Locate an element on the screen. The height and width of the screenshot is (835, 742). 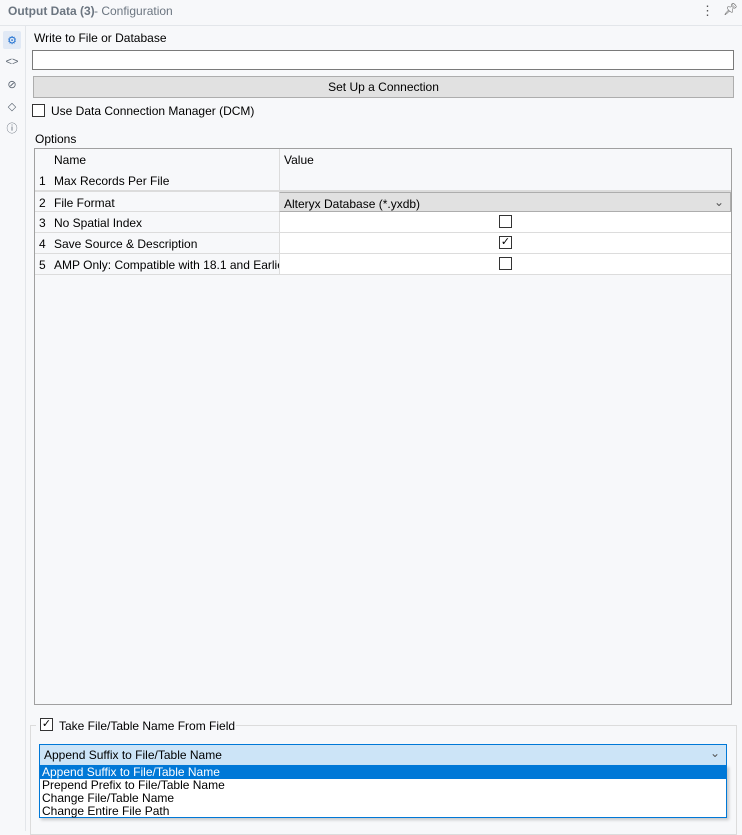
side-rail: ⚙ <> ⊘ ◇ ⓘ is located at coordinates (13, 428).